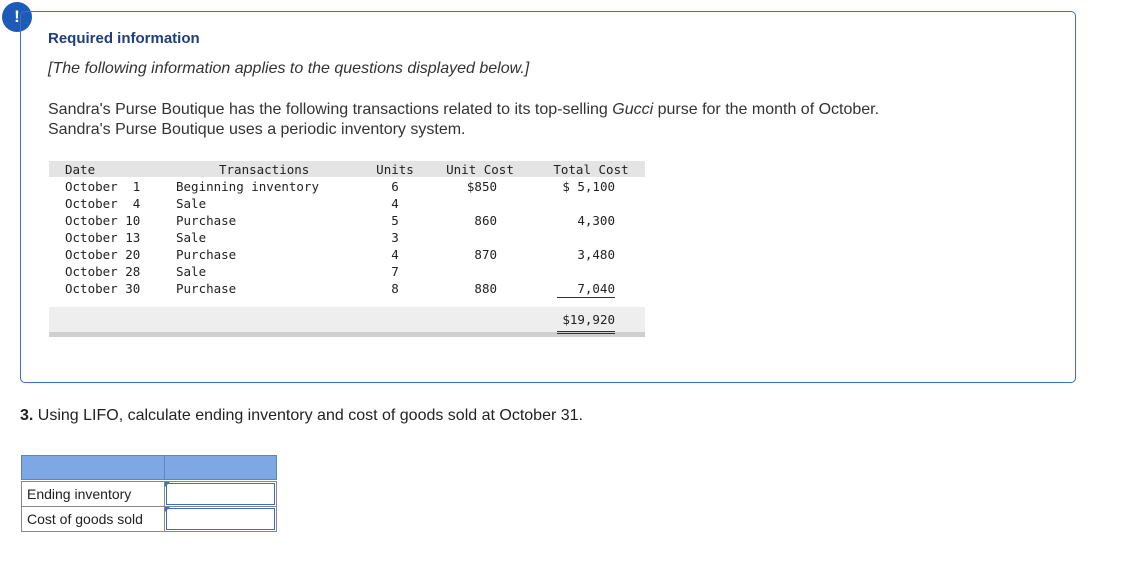 This screenshot has height=576, width=1123. Describe the element at coordinates (395, 237) in the screenshot. I see `row-units: 3` at that location.